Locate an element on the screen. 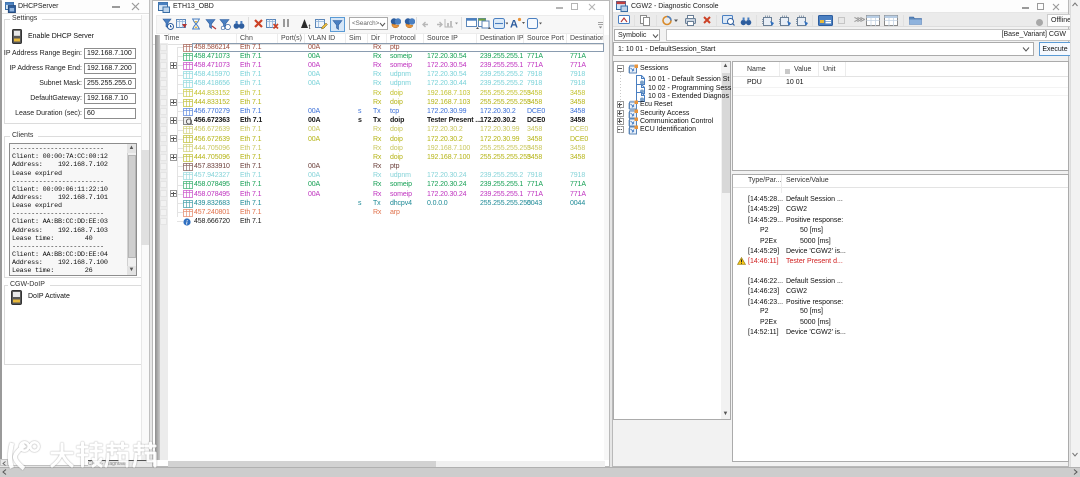  svg-text: A is located at coordinates (514, 24).